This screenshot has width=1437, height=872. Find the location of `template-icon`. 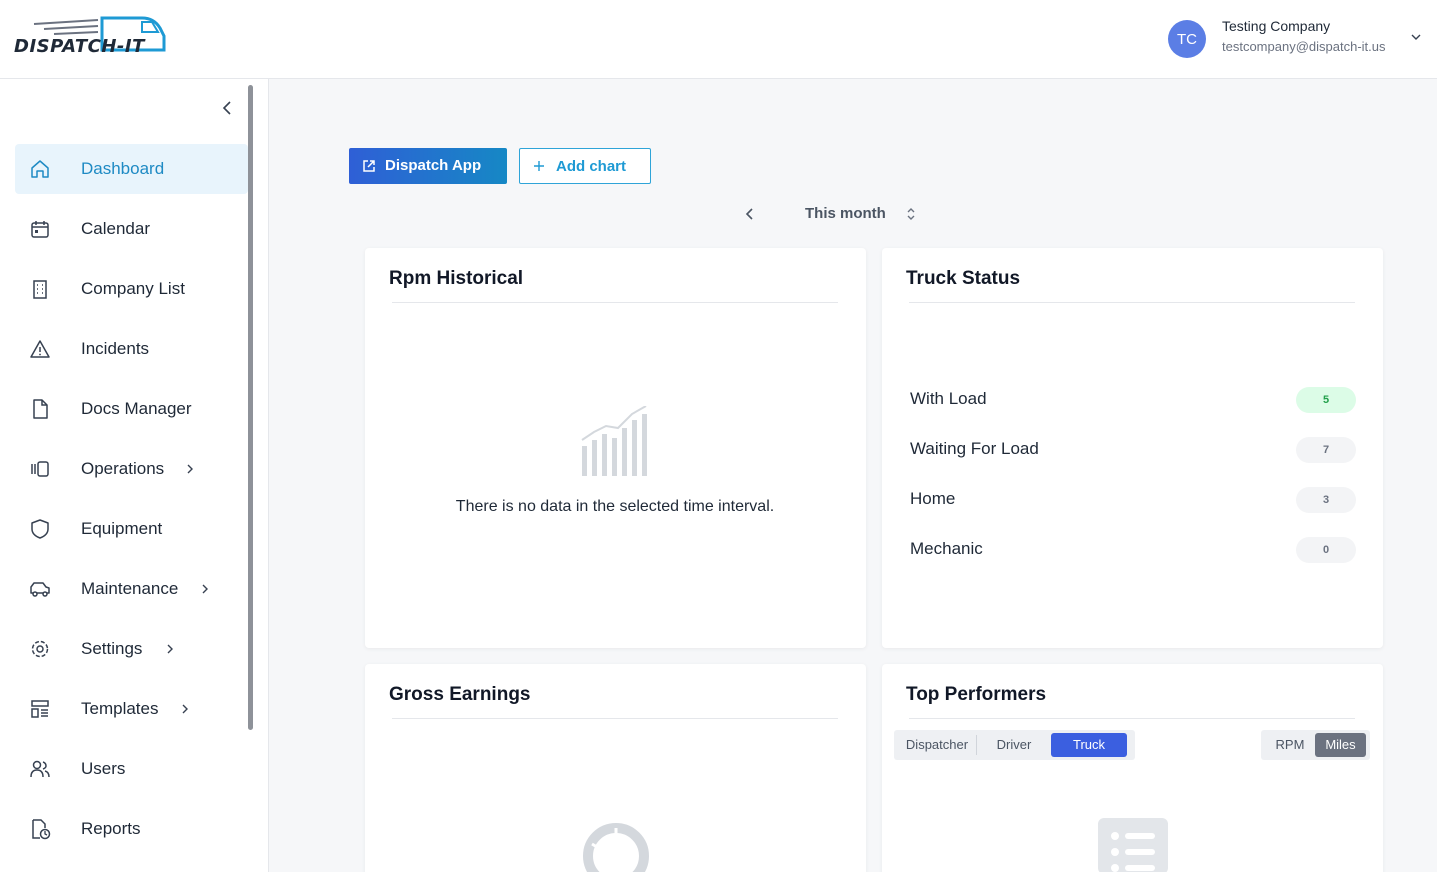

template-icon is located at coordinates (40, 709).